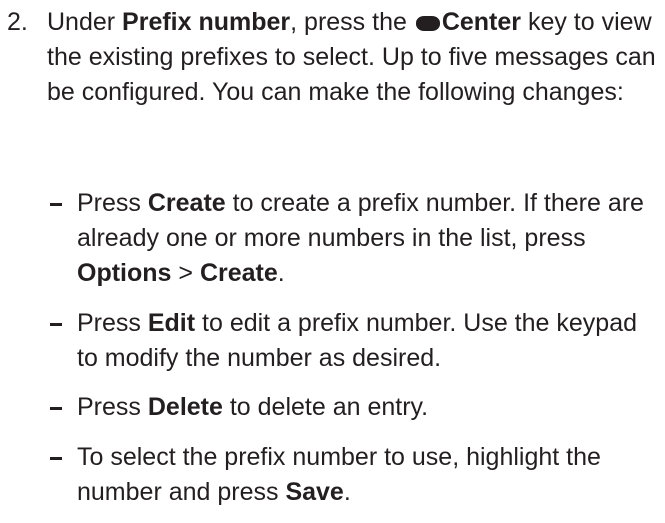  I want to click on center-key-label: Center, so click(481, 22).